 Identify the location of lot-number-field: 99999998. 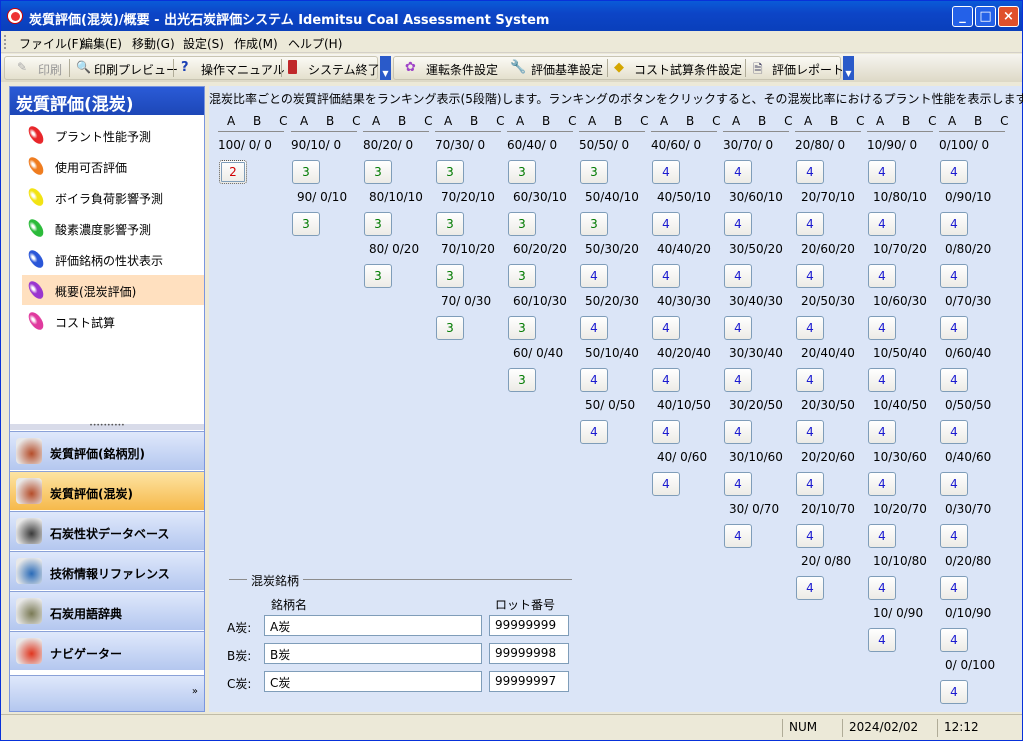
(529, 653).